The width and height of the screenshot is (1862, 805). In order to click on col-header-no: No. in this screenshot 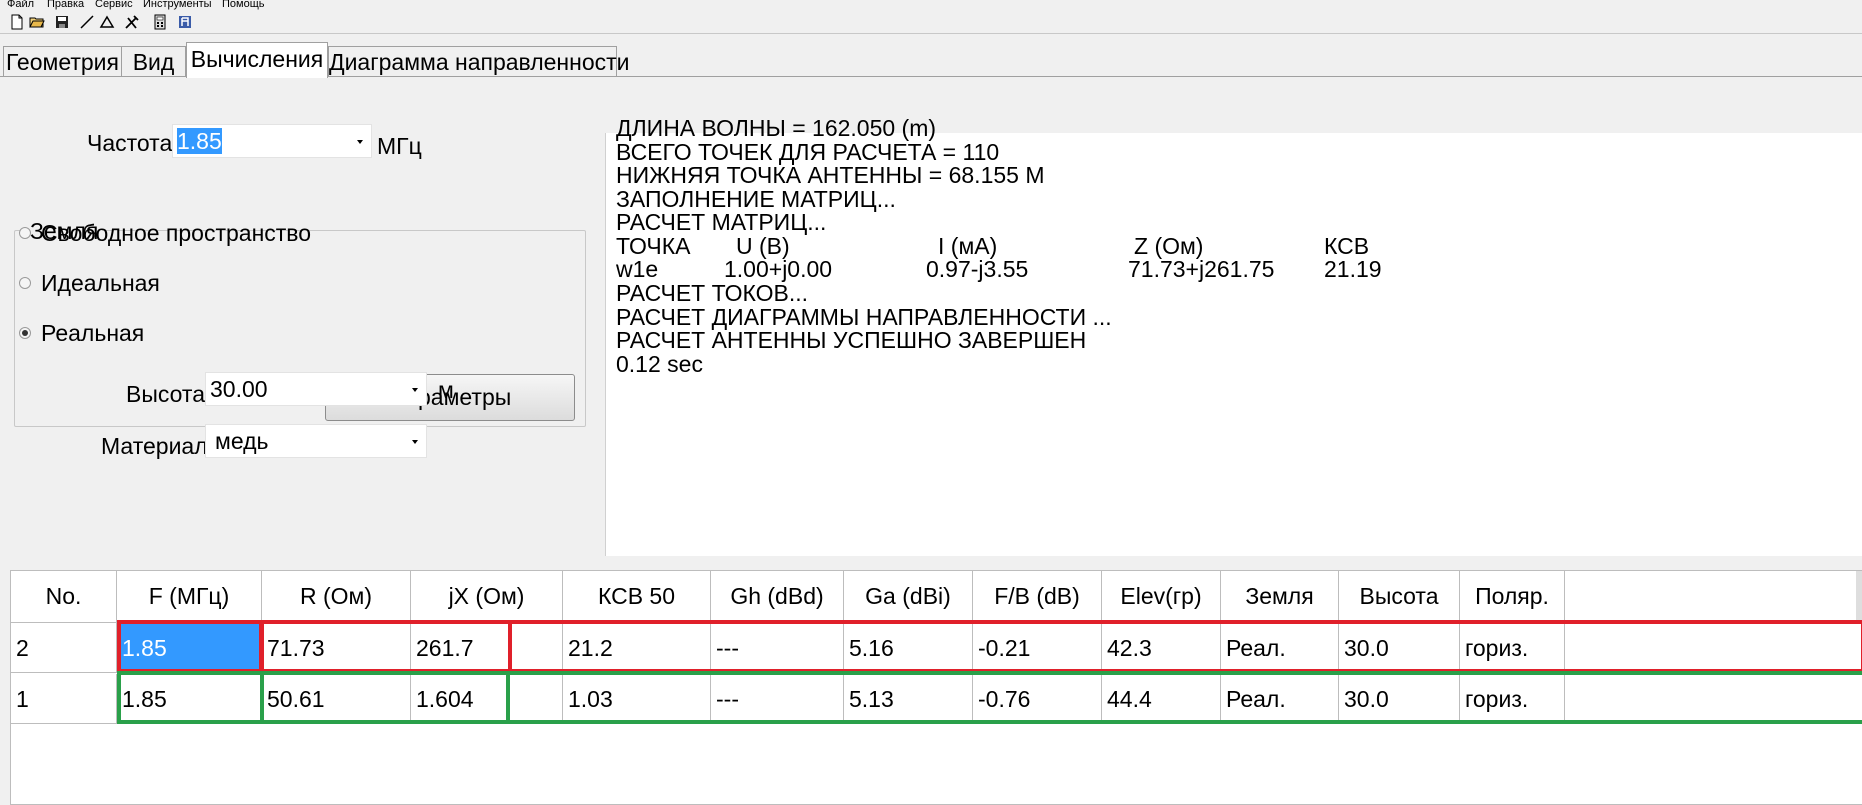, I will do `click(64, 597)`.